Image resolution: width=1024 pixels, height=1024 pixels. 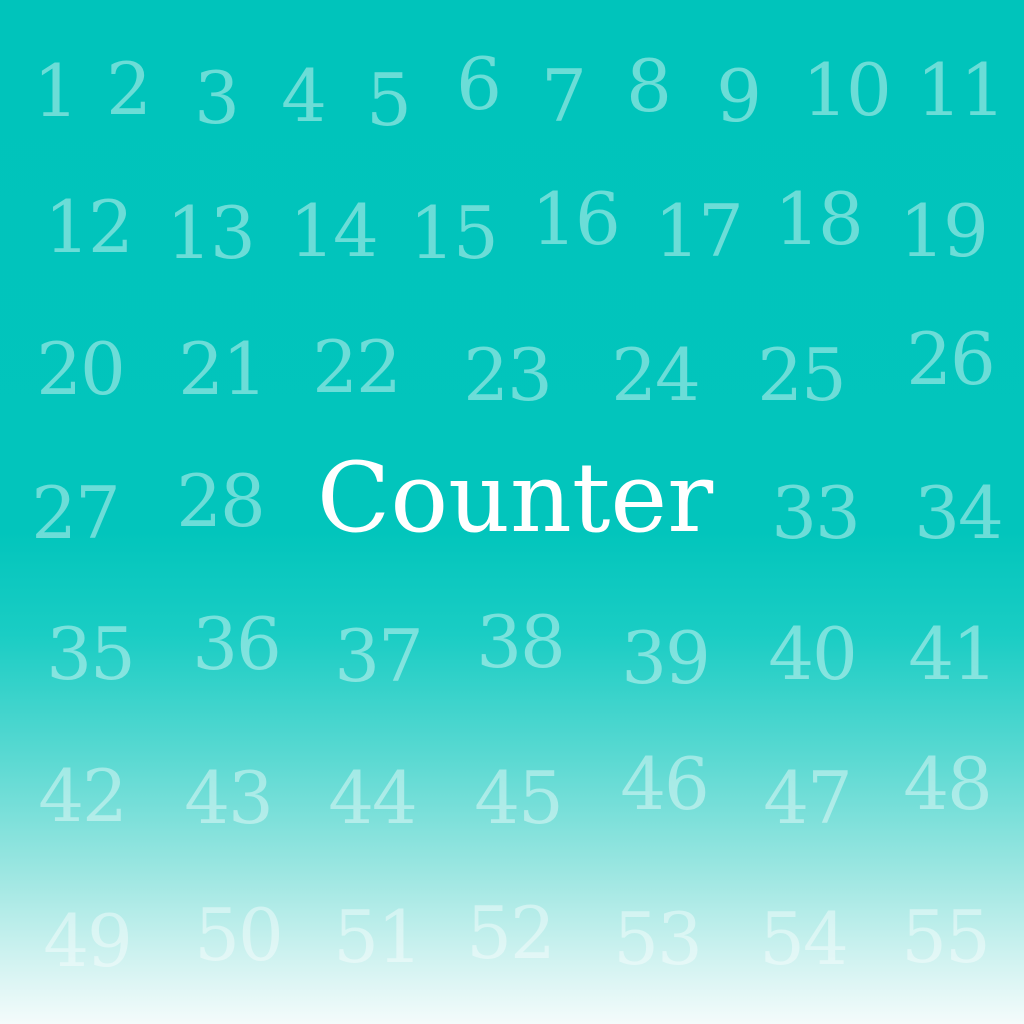 I want to click on number: 55, so click(x=946, y=937).